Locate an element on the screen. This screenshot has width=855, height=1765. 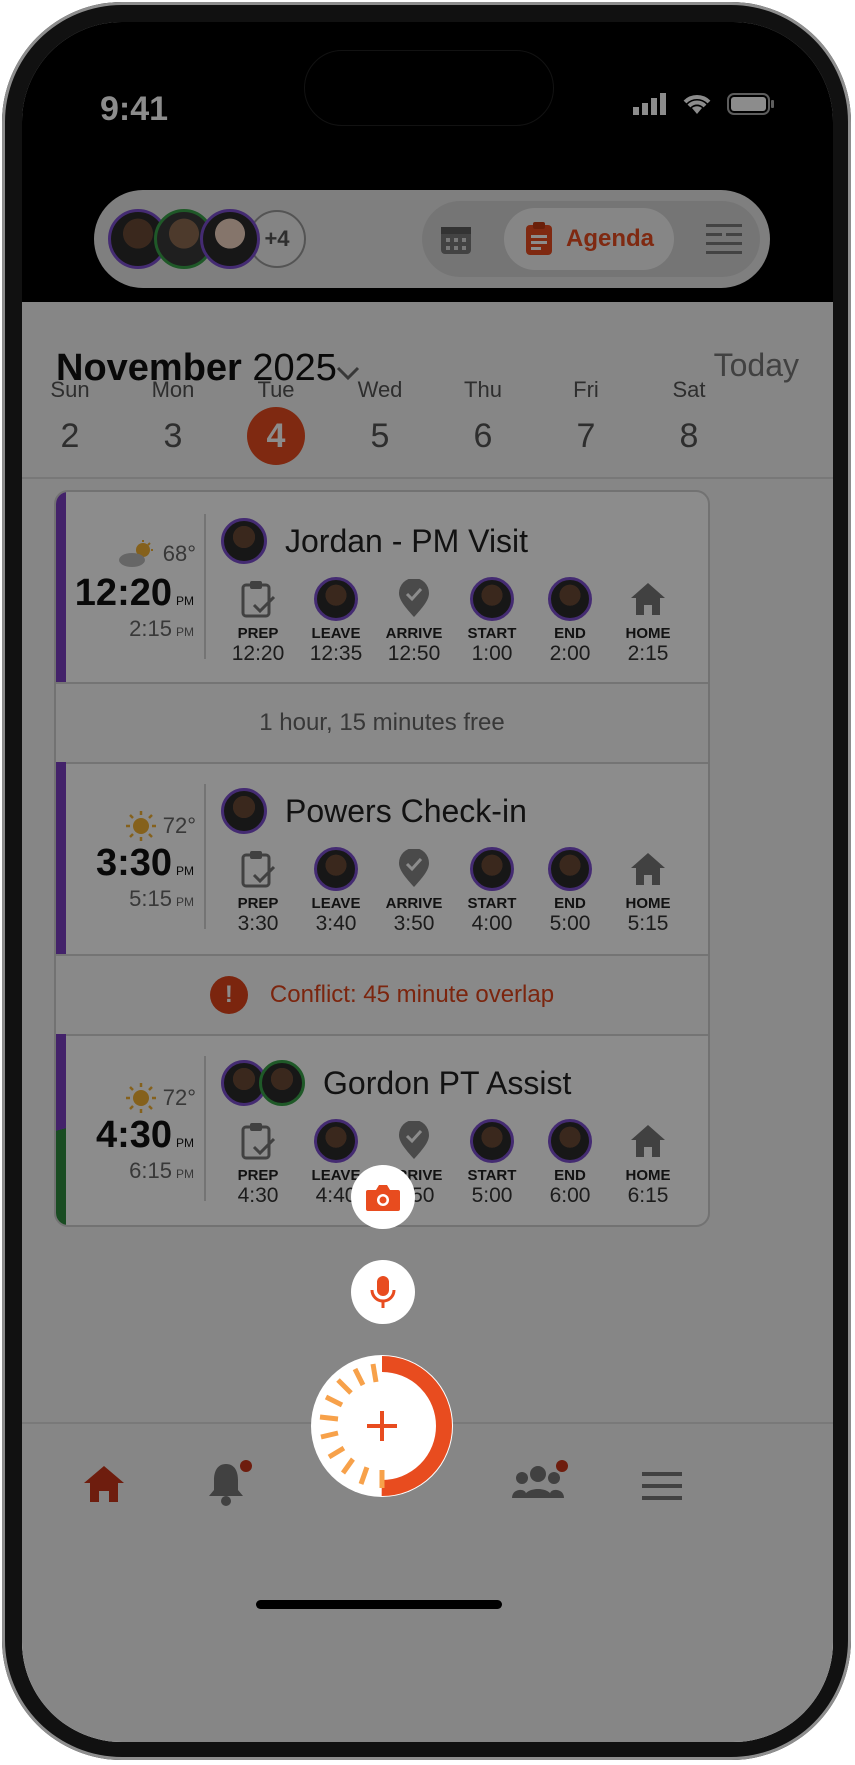
family-avatars: +4 is located at coordinates (207, 239).